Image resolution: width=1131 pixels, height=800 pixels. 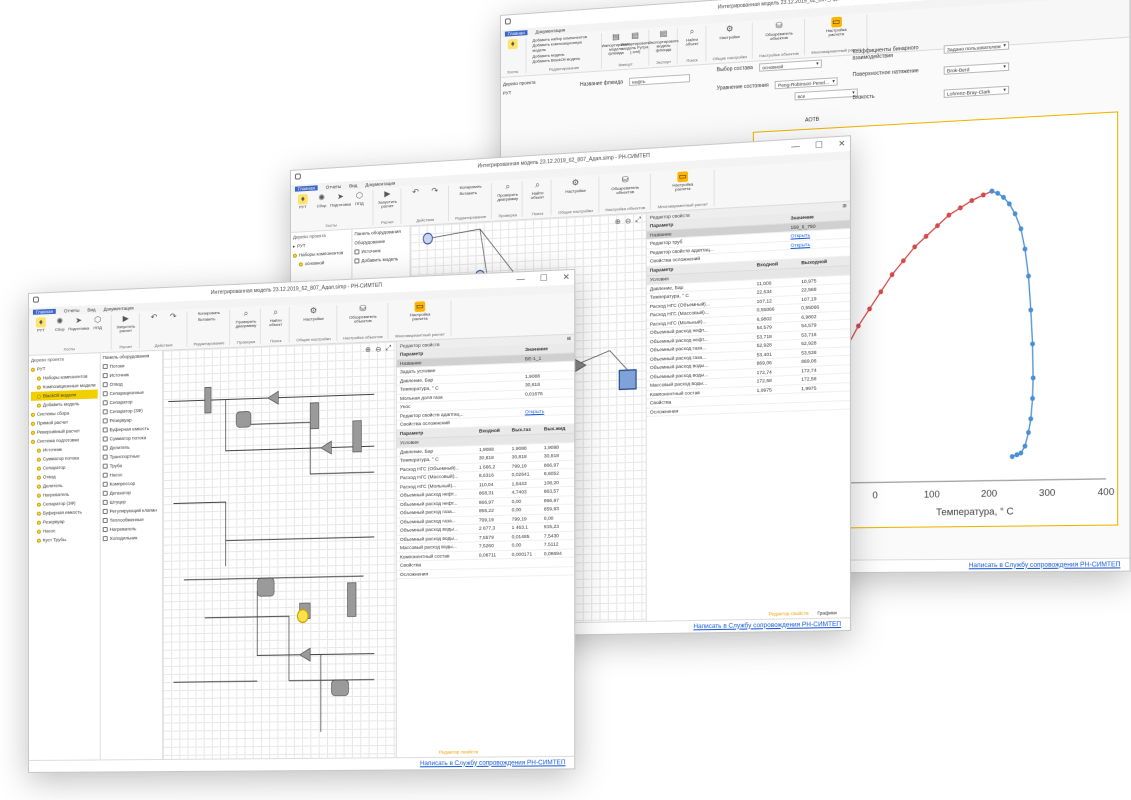 I want to click on source-icon, so click(x=356, y=251).